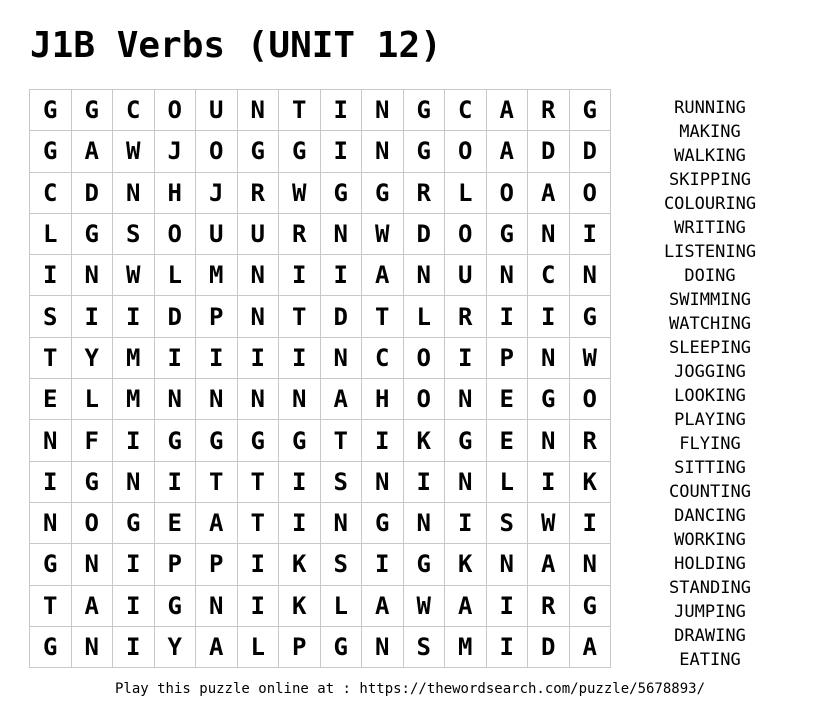  What do you see at coordinates (590, 482) in the screenshot?
I see `grid-cell: K` at bounding box center [590, 482].